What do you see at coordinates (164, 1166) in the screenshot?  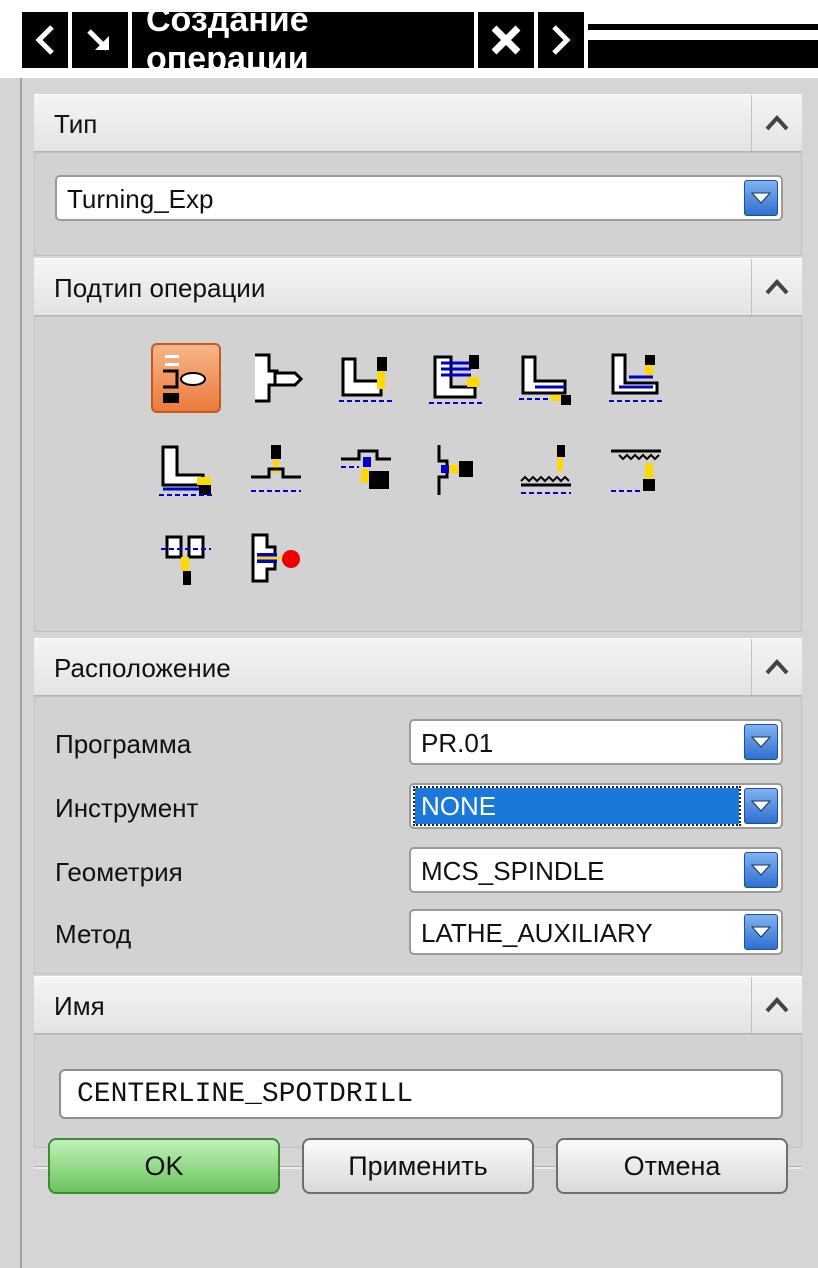 I see `ok-button: OK` at bounding box center [164, 1166].